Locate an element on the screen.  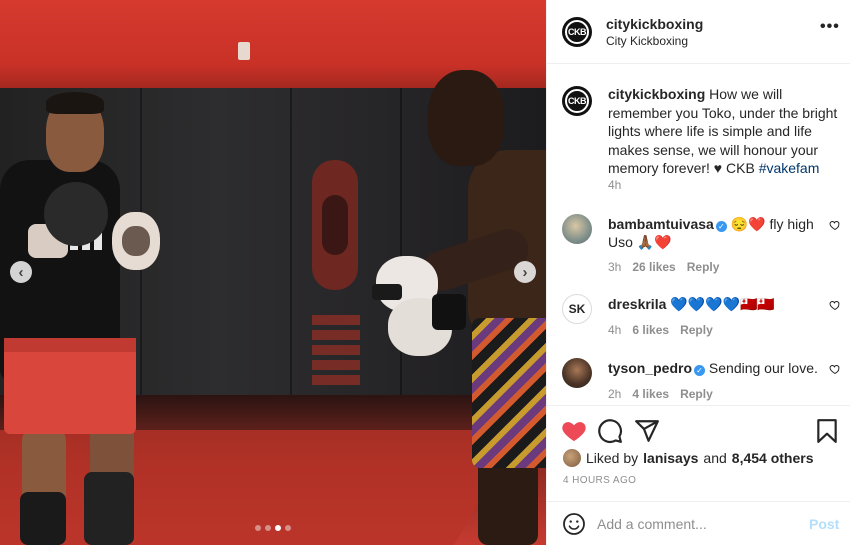
post-location: City Kickboxing is located at coordinates (647, 41).